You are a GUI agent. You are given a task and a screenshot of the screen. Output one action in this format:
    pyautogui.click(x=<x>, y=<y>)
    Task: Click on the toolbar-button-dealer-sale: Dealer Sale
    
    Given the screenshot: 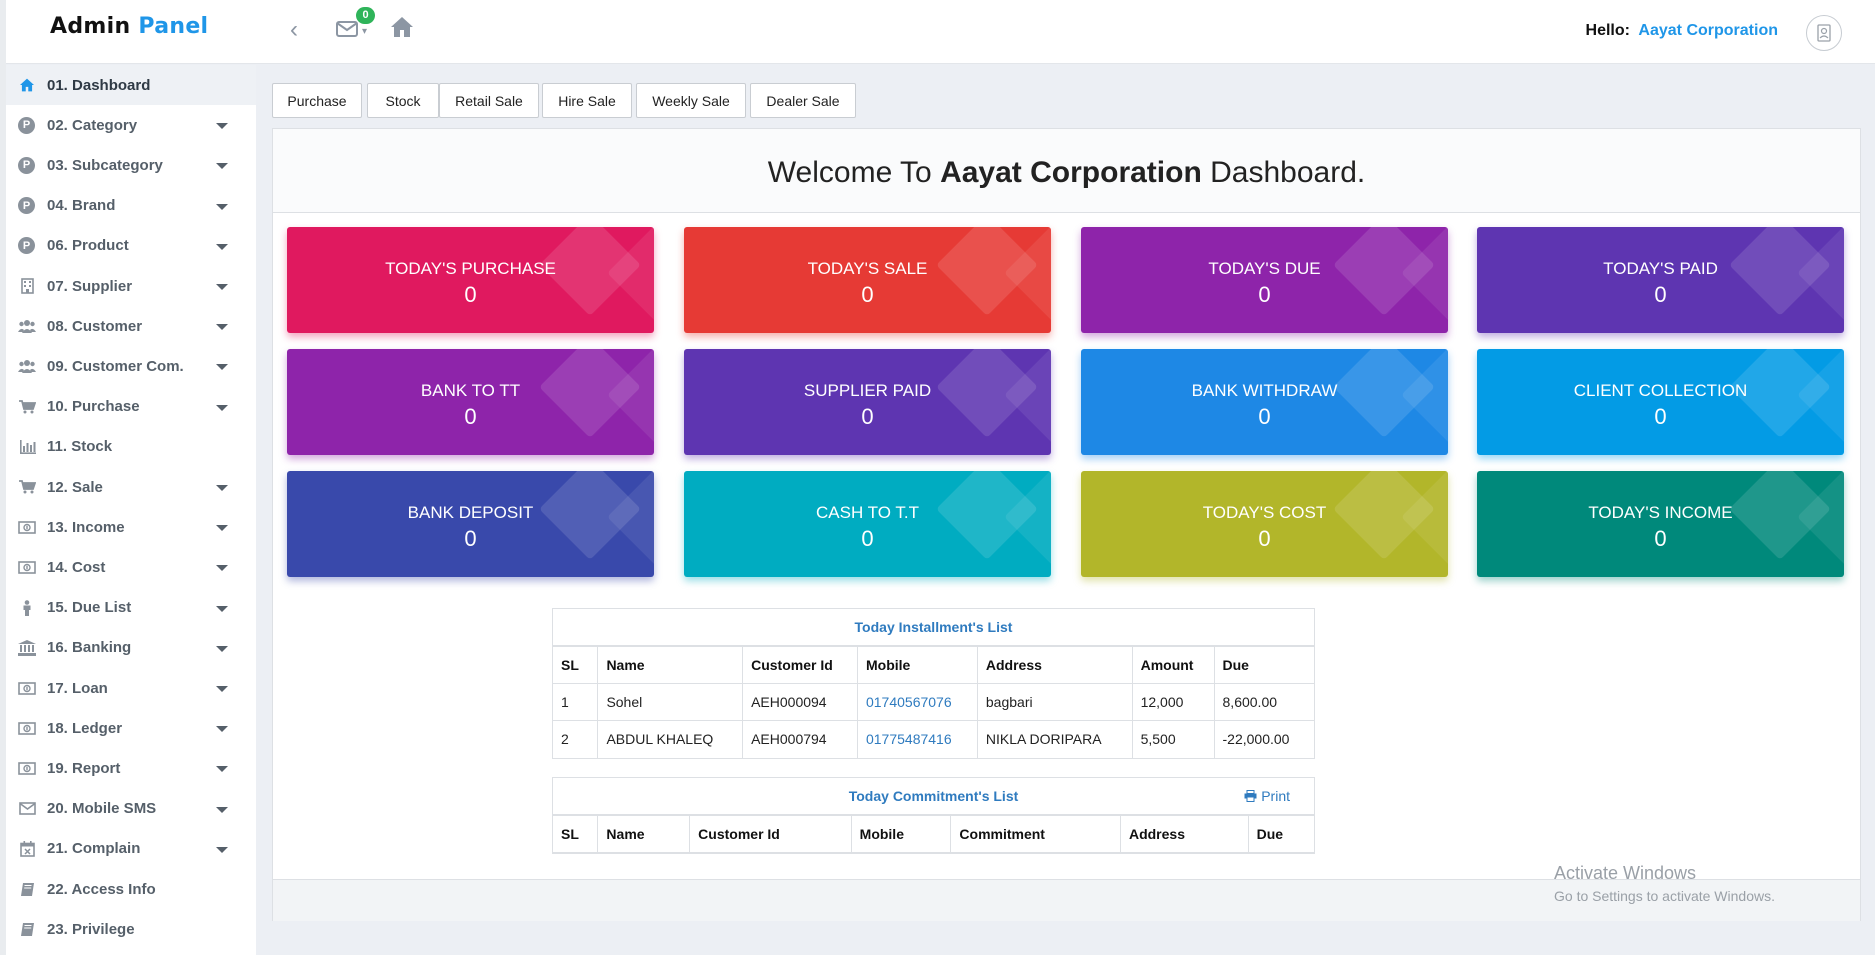 What is the action you would take?
    pyautogui.click(x=803, y=100)
    